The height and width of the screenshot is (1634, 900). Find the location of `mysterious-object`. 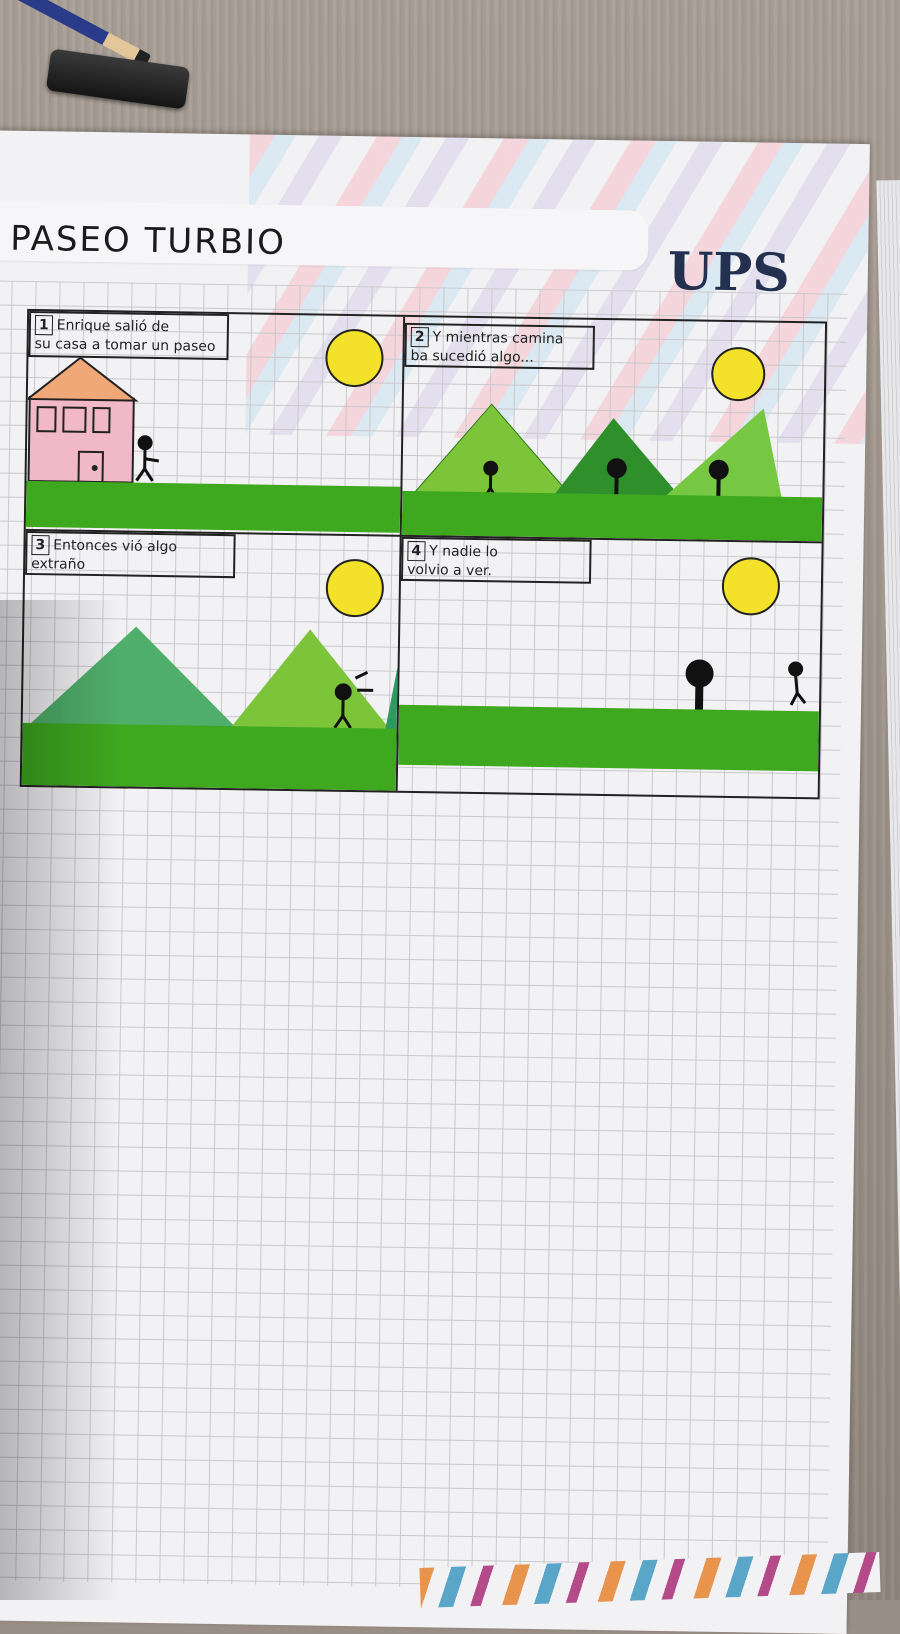

mysterious-object is located at coordinates (699, 684).